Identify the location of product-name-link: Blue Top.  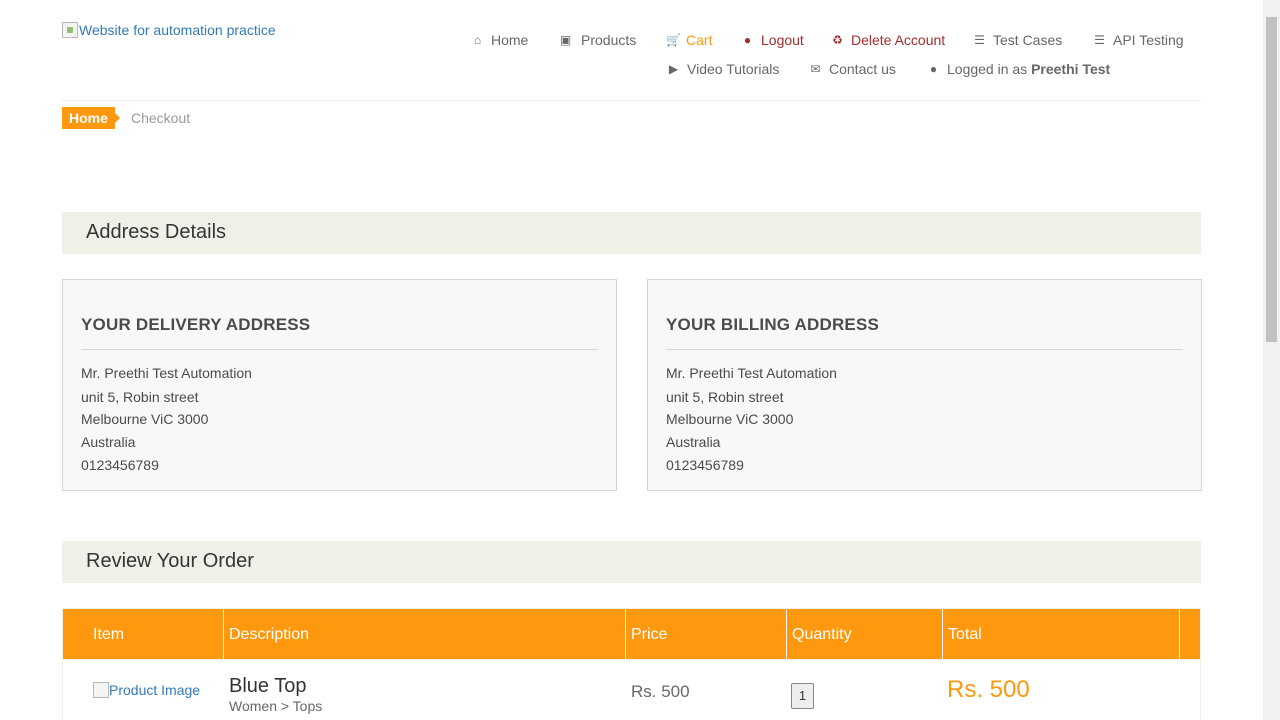
(267, 686).